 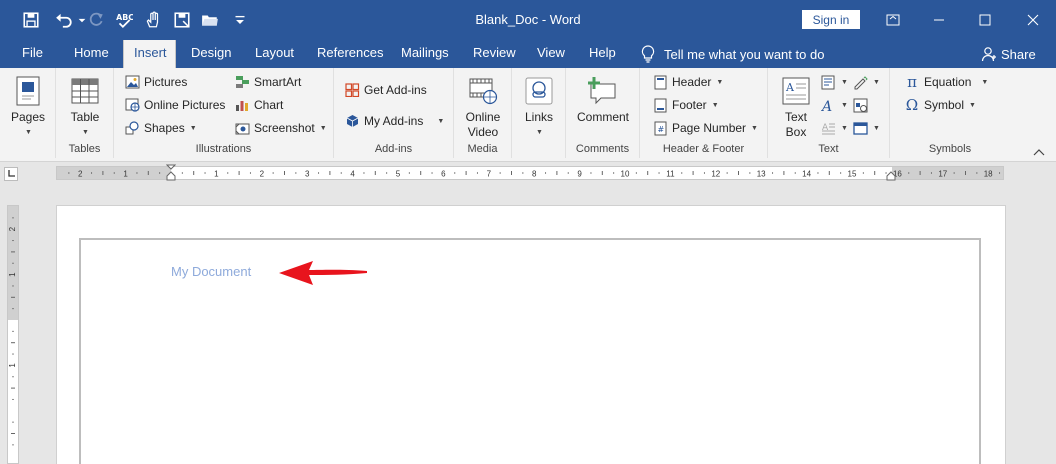 I want to click on wordart-button: A ▼, so click(x=834, y=105).